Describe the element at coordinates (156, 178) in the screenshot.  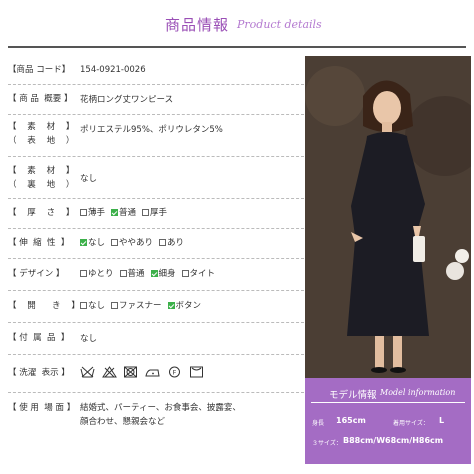
I see `spec-row-material-lining: 【 素 材 】 （ 裏 地 ） なし` at that location.